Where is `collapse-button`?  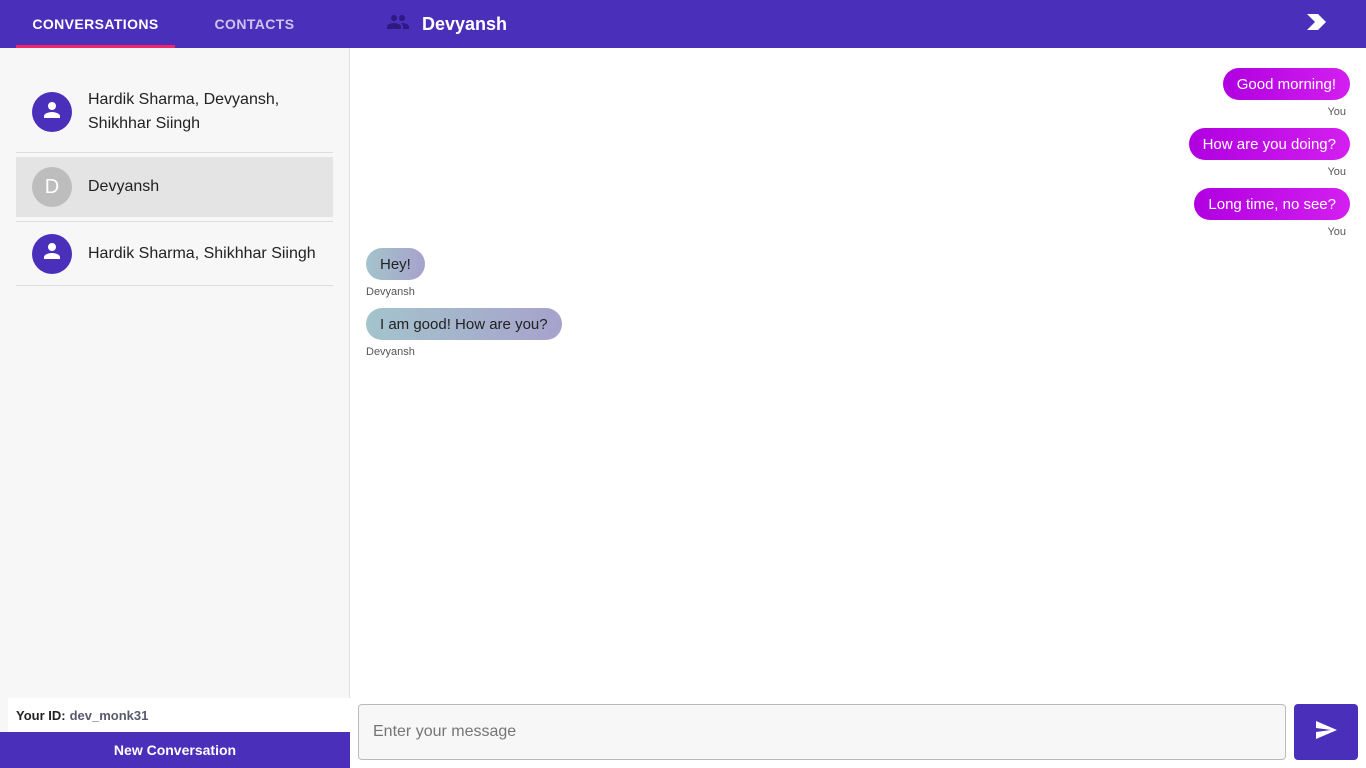 collapse-button is located at coordinates (1317, 24).